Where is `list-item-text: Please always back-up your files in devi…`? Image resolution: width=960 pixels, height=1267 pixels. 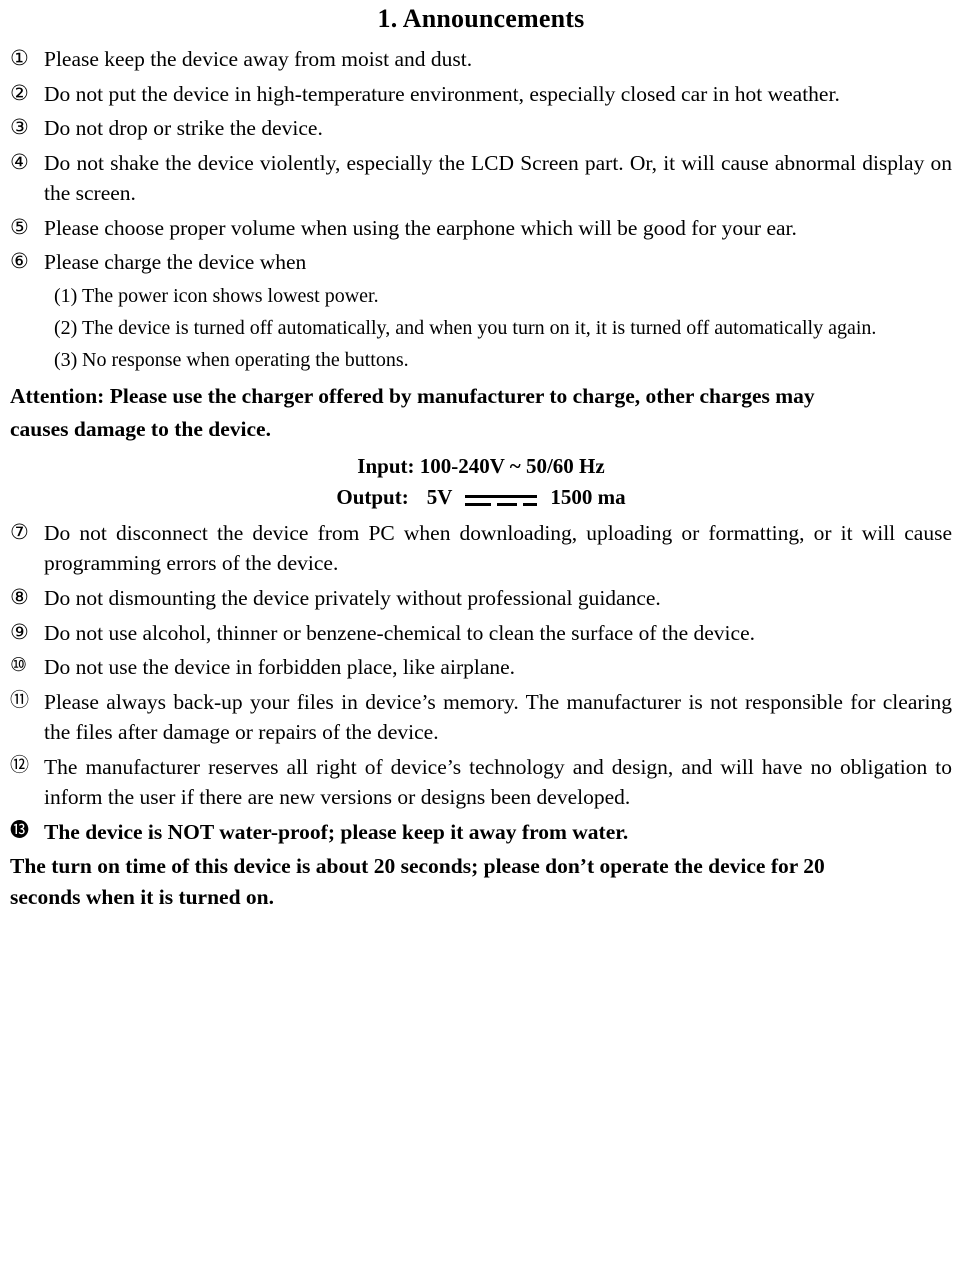
list-item-text: Please always back-up your files in devi… is located at coordinates (498, 717).